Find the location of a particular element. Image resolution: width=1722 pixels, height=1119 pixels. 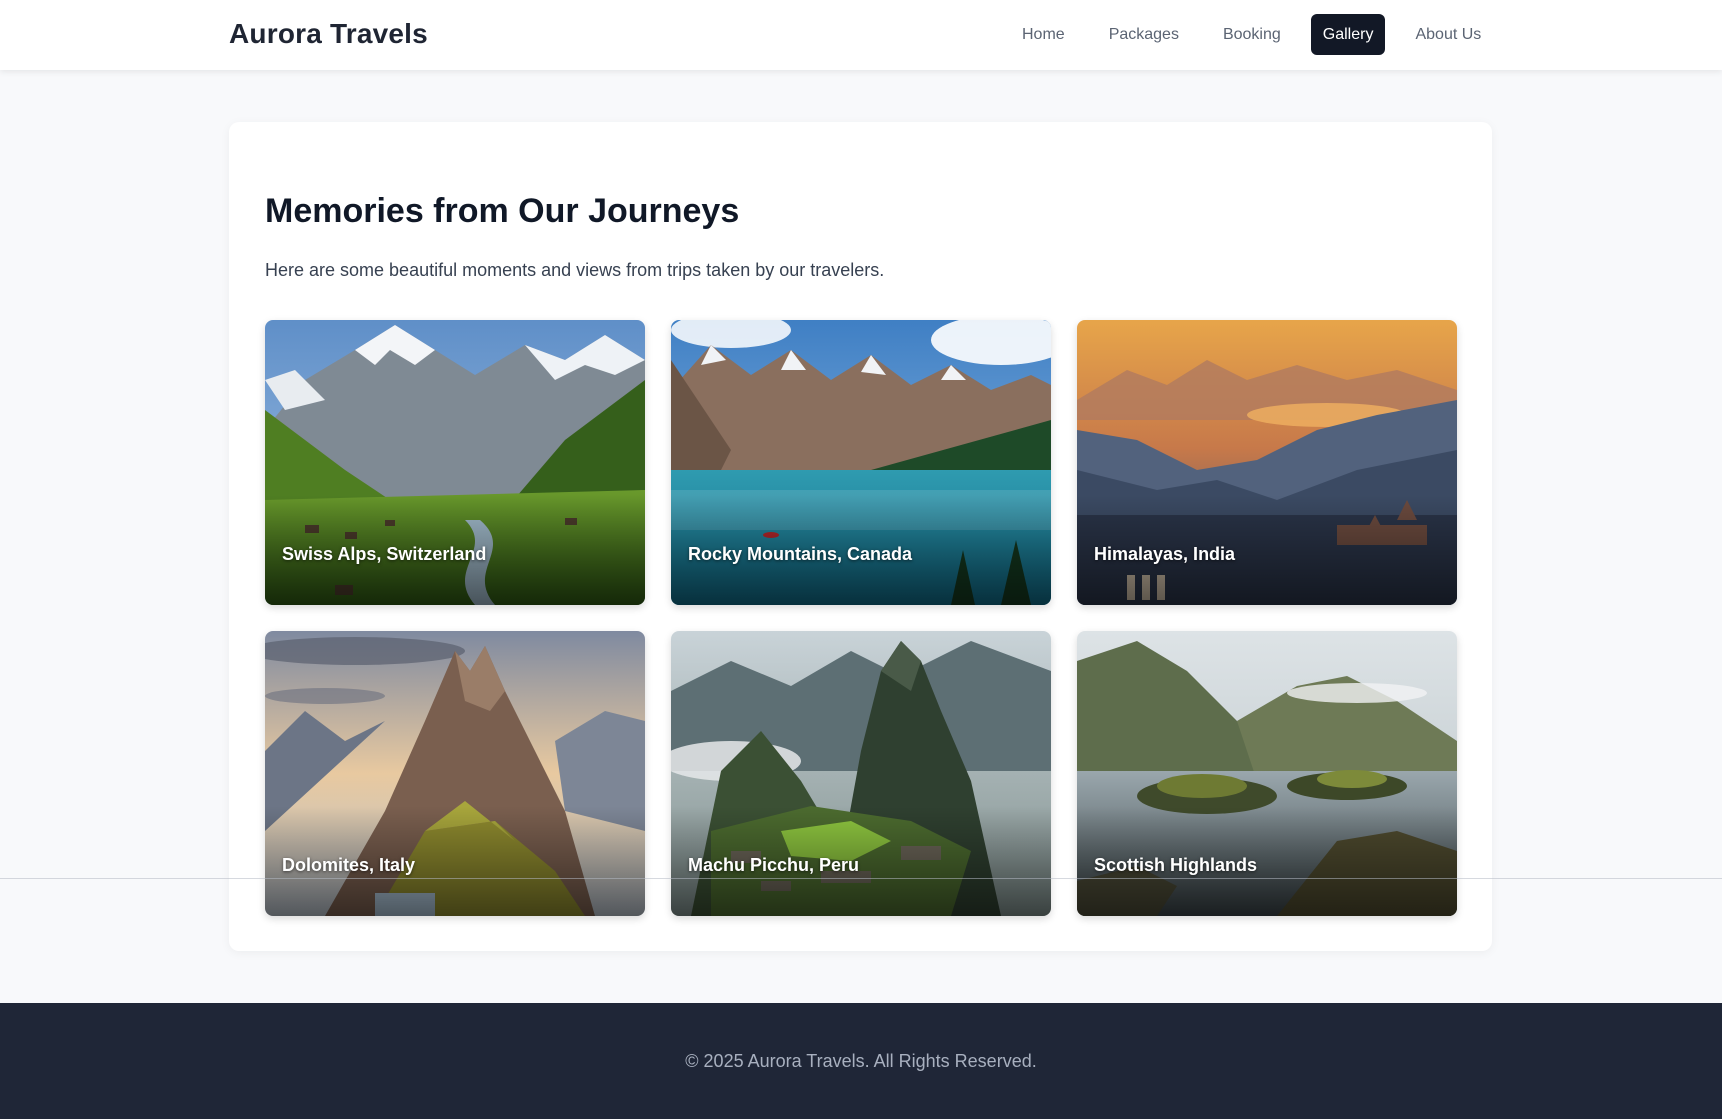

nav-booking: Booking is located at coordinates (1252, 34).